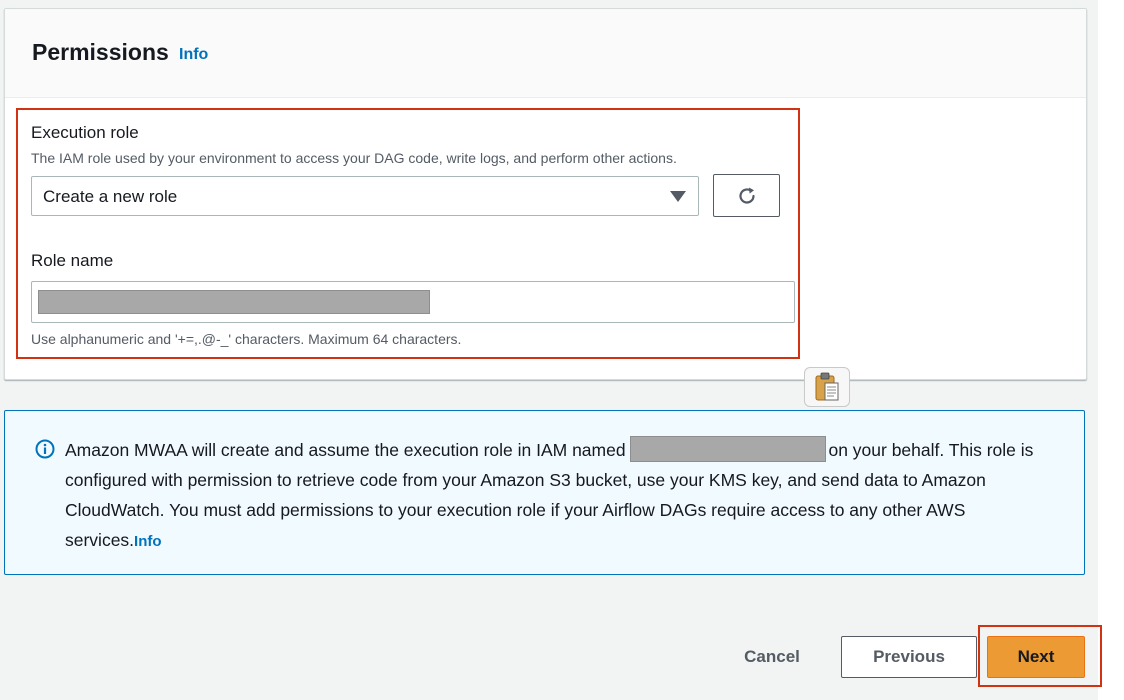  I want to click on panel-header: Permissions Info, so click(545, 53).